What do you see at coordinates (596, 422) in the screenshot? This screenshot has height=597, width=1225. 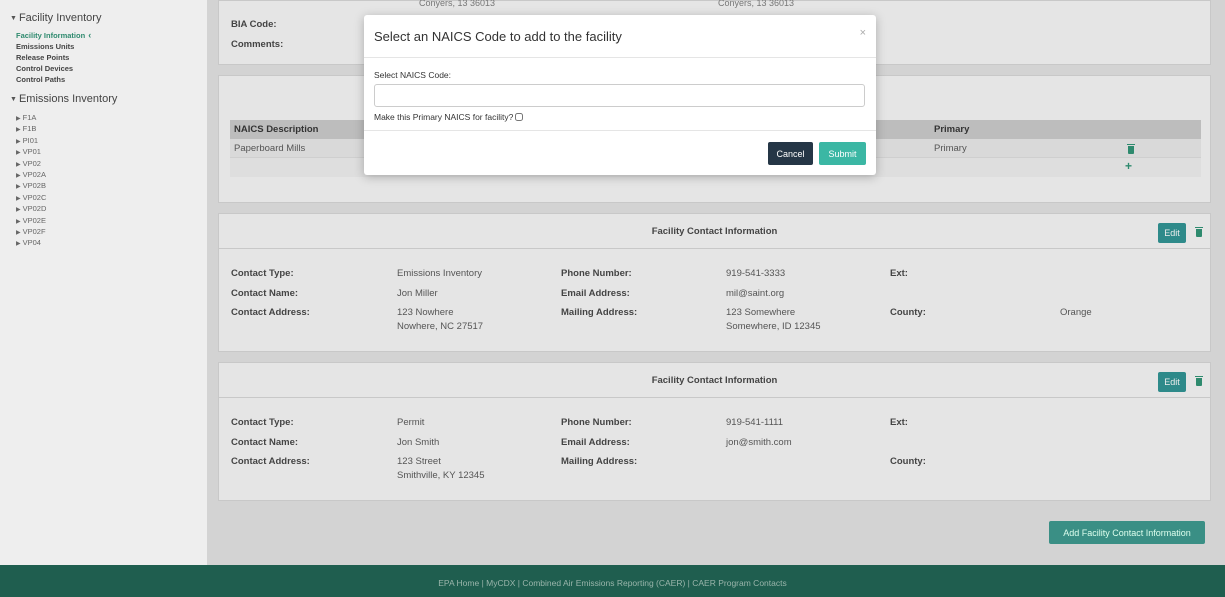 I see `phone-label: Phone Number:` at bounding box center [596, 422].